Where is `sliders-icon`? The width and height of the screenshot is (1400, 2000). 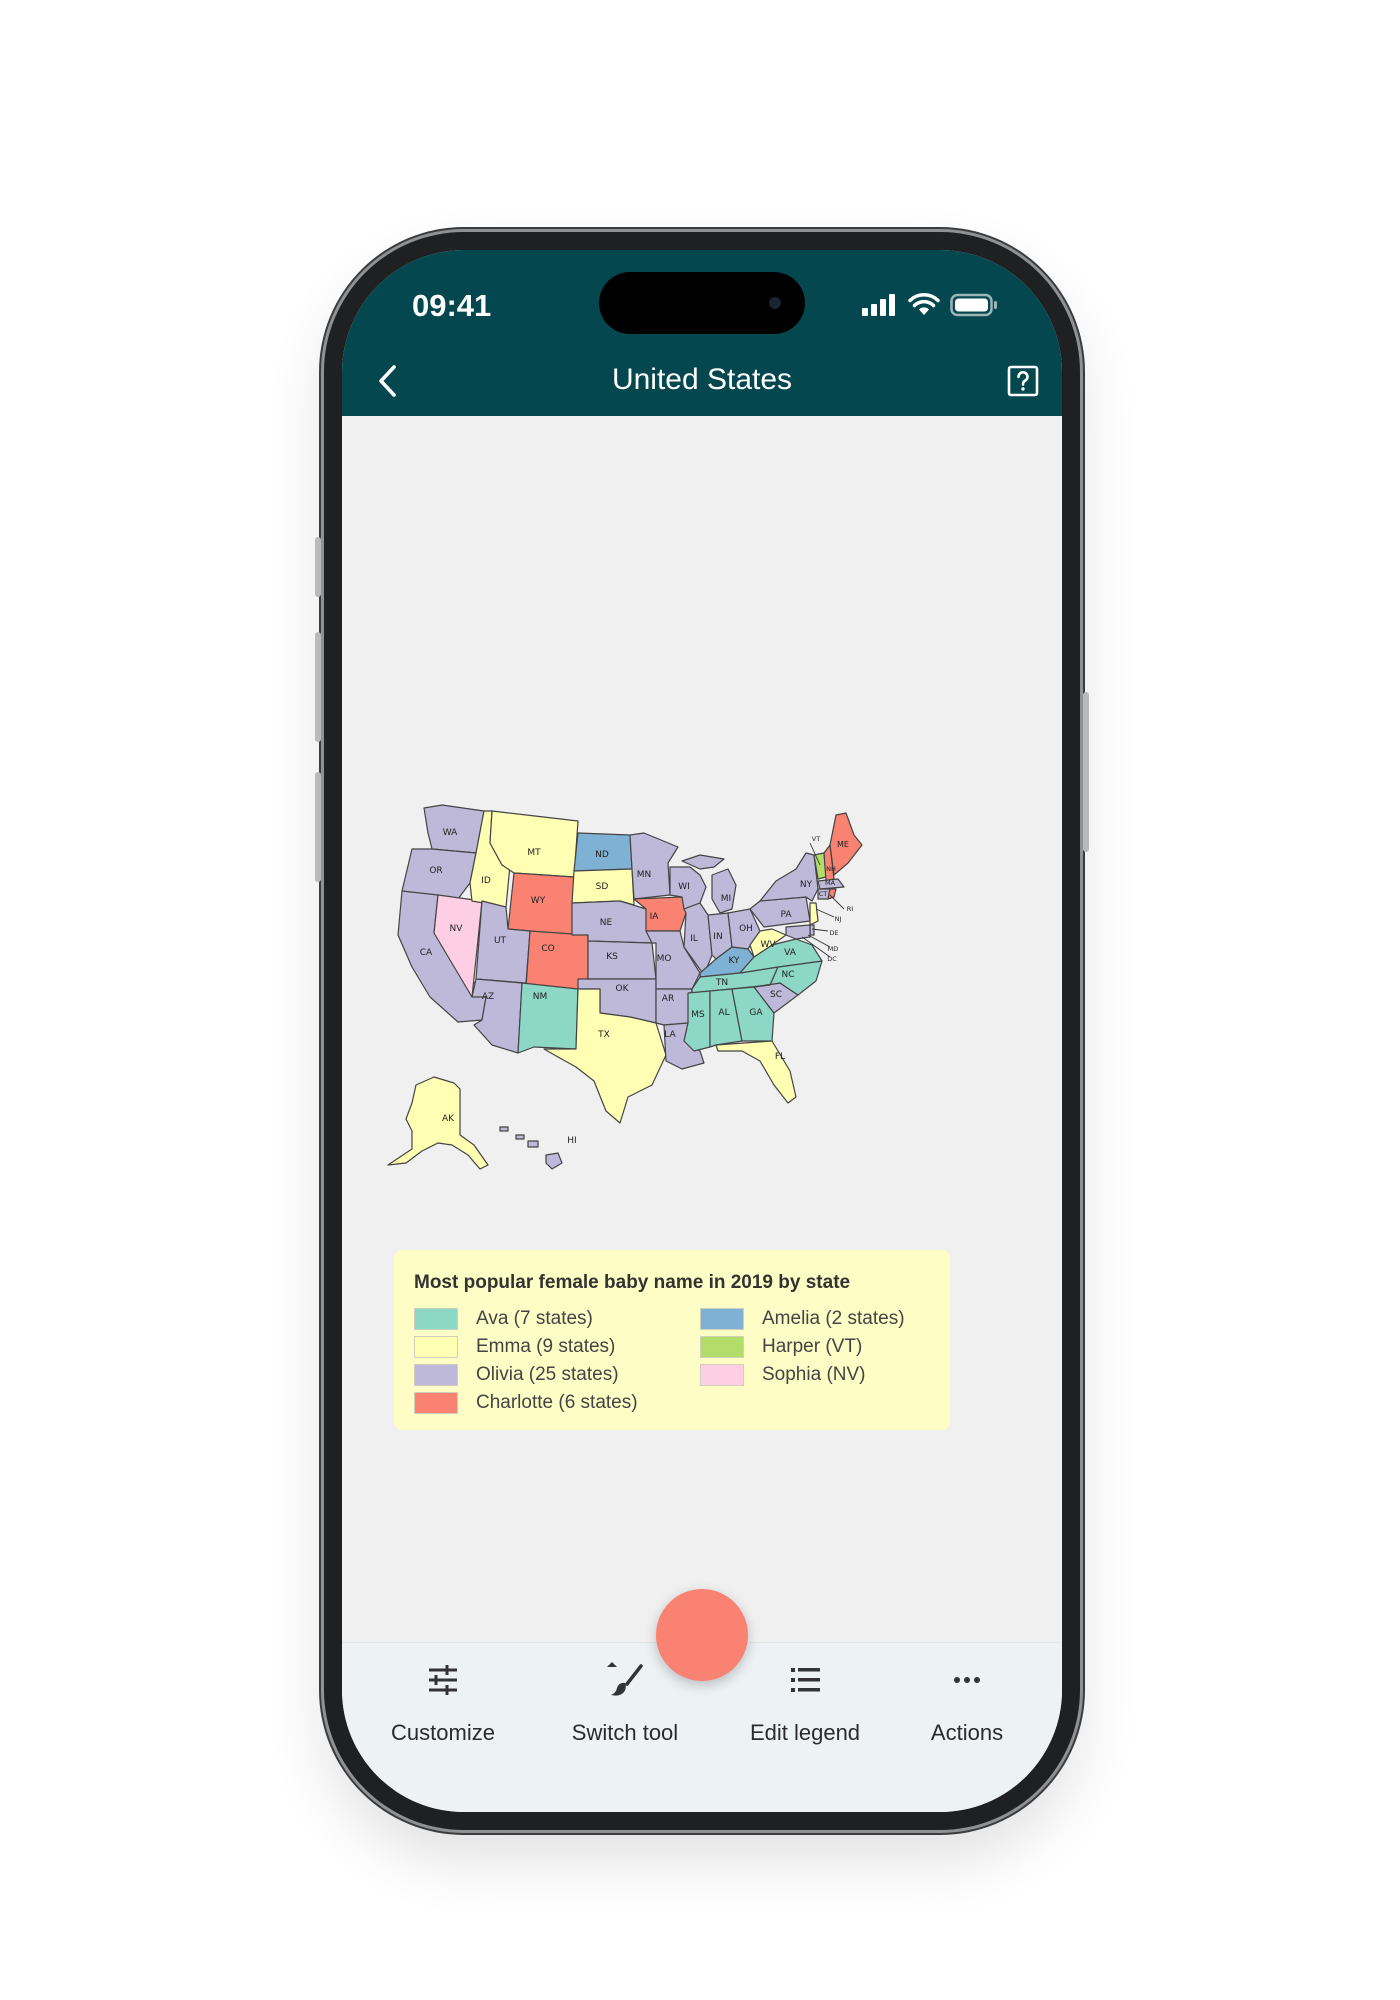 sliders-icon is located at coordinates (443, 1680).